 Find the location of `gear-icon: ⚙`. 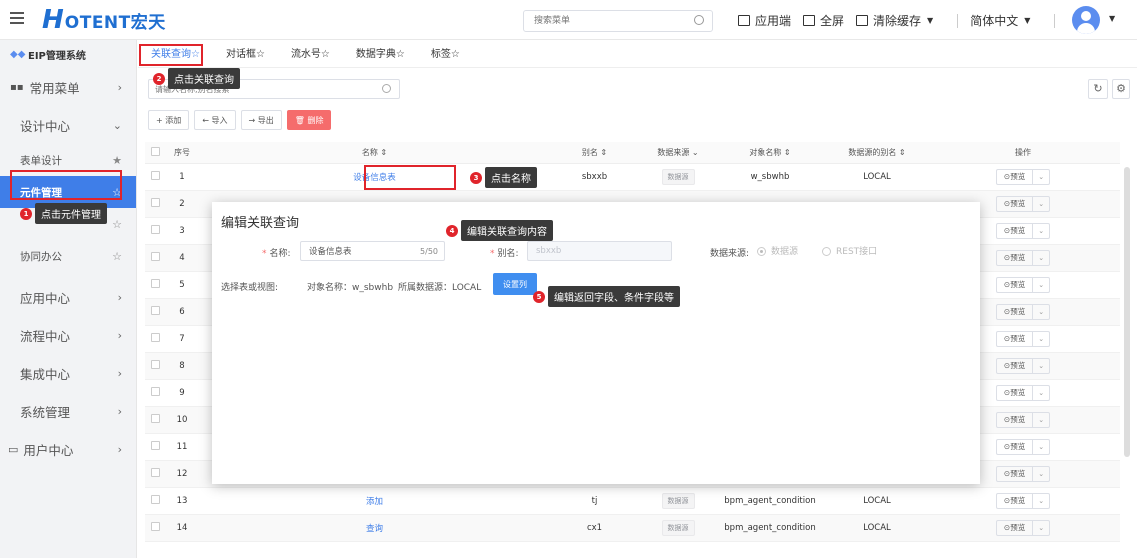

gear-icon: ⚙ is located at coordinates (1121, 89).